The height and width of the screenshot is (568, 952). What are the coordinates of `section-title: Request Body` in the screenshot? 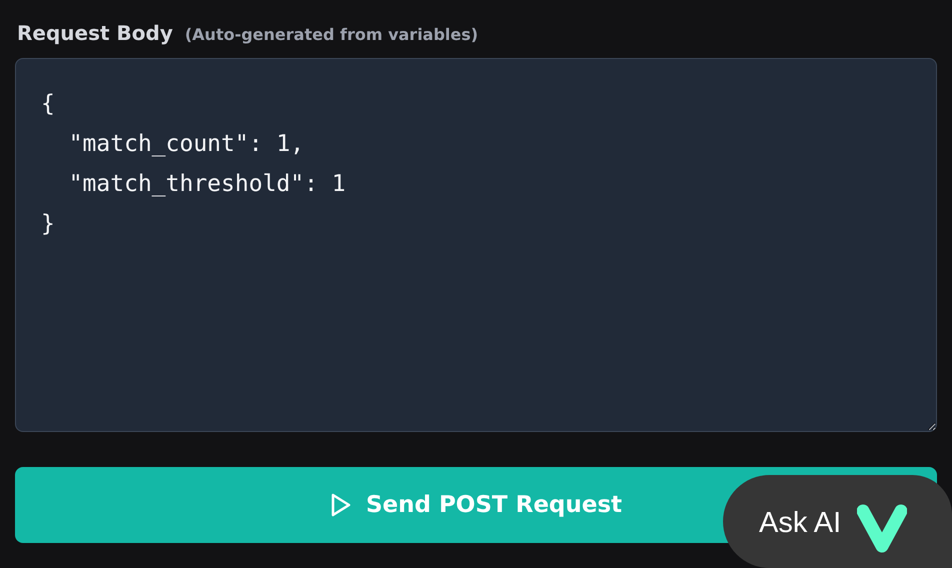 It's located at (95, 33).